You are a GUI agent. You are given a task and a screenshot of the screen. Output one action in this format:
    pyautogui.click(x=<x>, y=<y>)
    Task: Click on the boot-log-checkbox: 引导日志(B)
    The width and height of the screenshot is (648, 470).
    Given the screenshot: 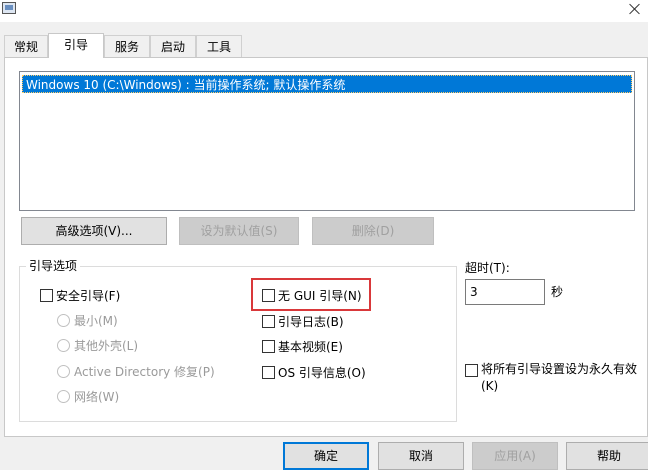 What is the action you would take?
    pyautogui.click(x=303, y=322)
    